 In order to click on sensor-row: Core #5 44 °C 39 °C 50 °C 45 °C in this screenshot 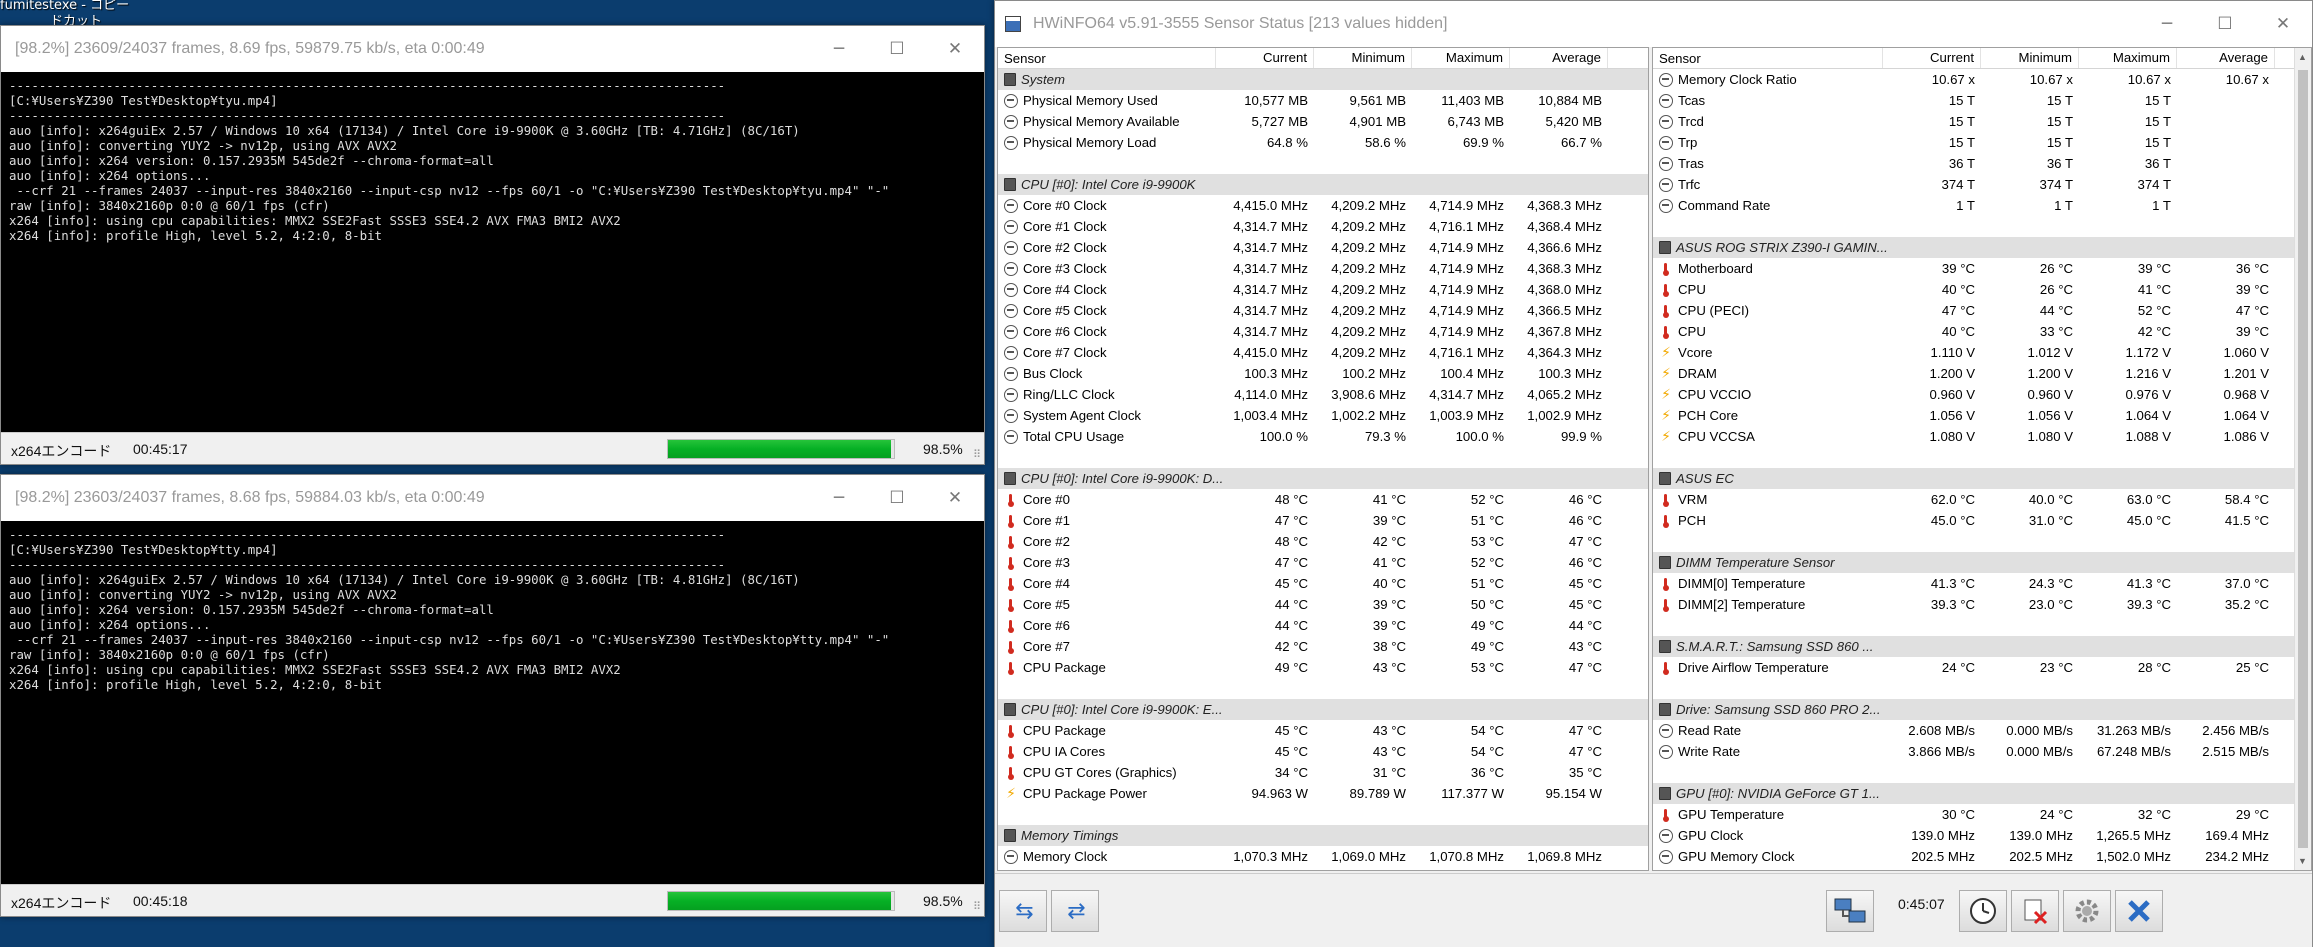, I will do `click(1323, 604)`.